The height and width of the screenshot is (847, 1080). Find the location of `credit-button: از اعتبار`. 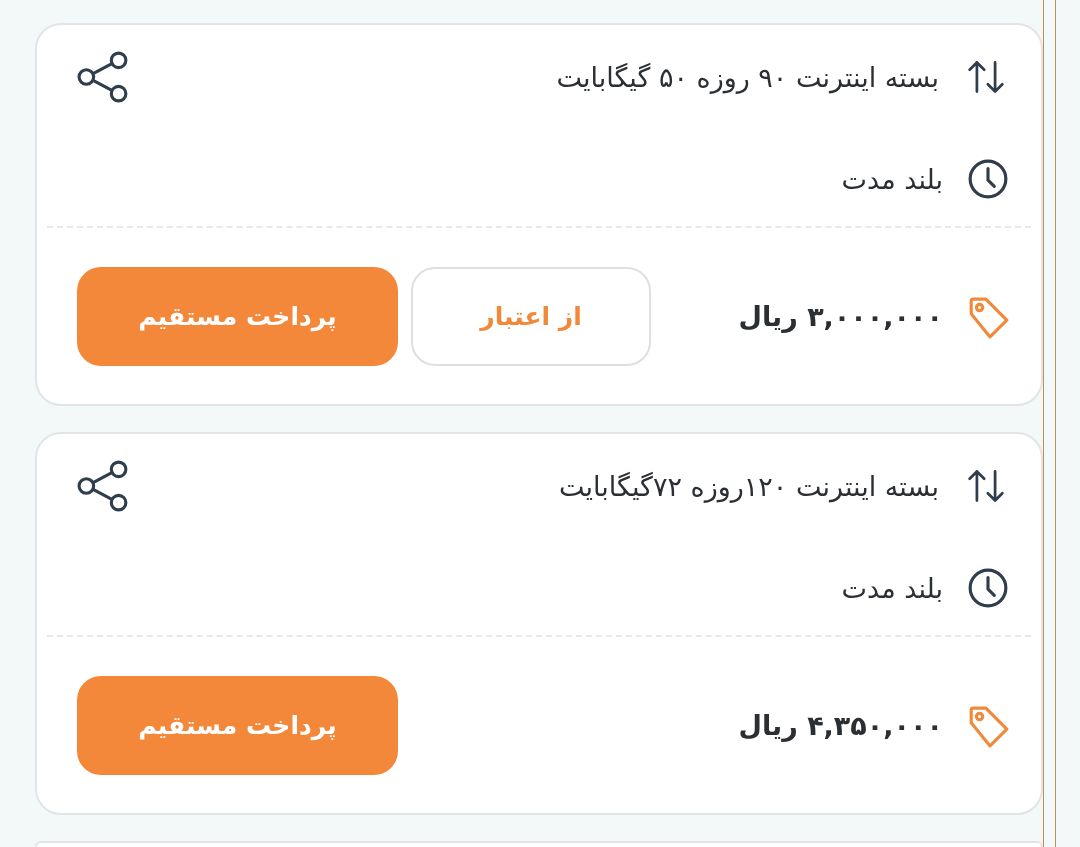

credit-button: از اعتبار is located at coordinates (531, 316).